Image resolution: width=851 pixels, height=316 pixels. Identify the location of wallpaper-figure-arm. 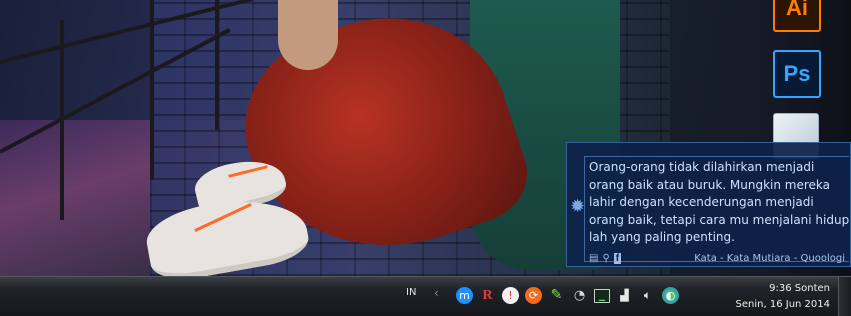
(308, 35).